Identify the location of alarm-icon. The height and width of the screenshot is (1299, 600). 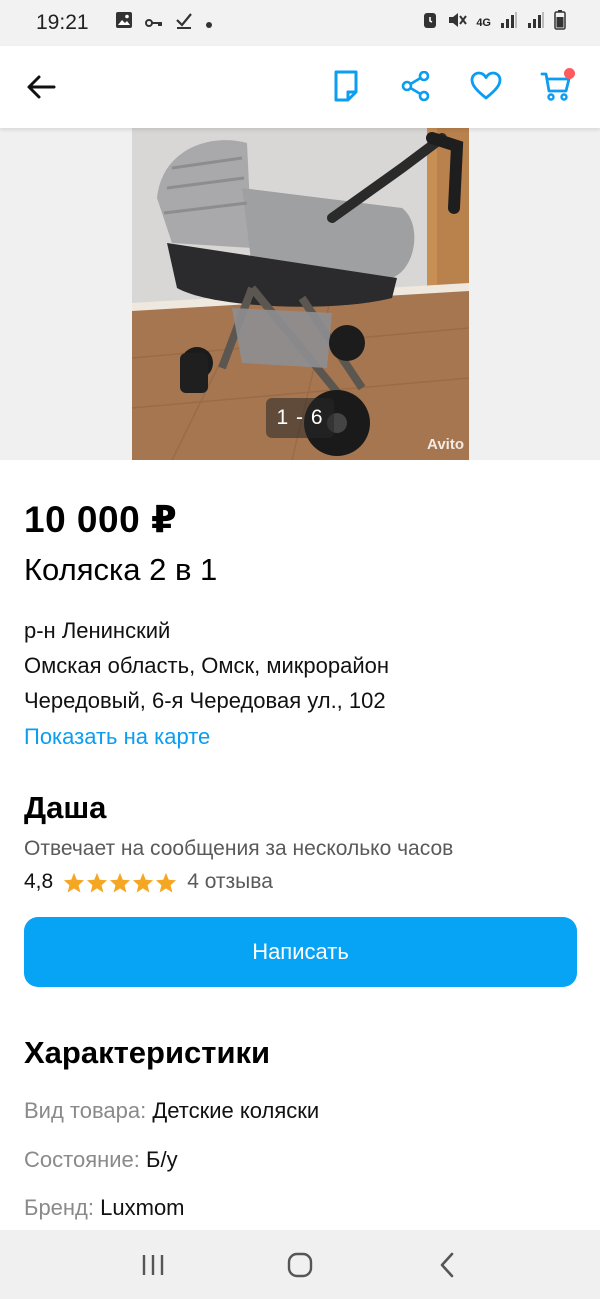
(430, 23).